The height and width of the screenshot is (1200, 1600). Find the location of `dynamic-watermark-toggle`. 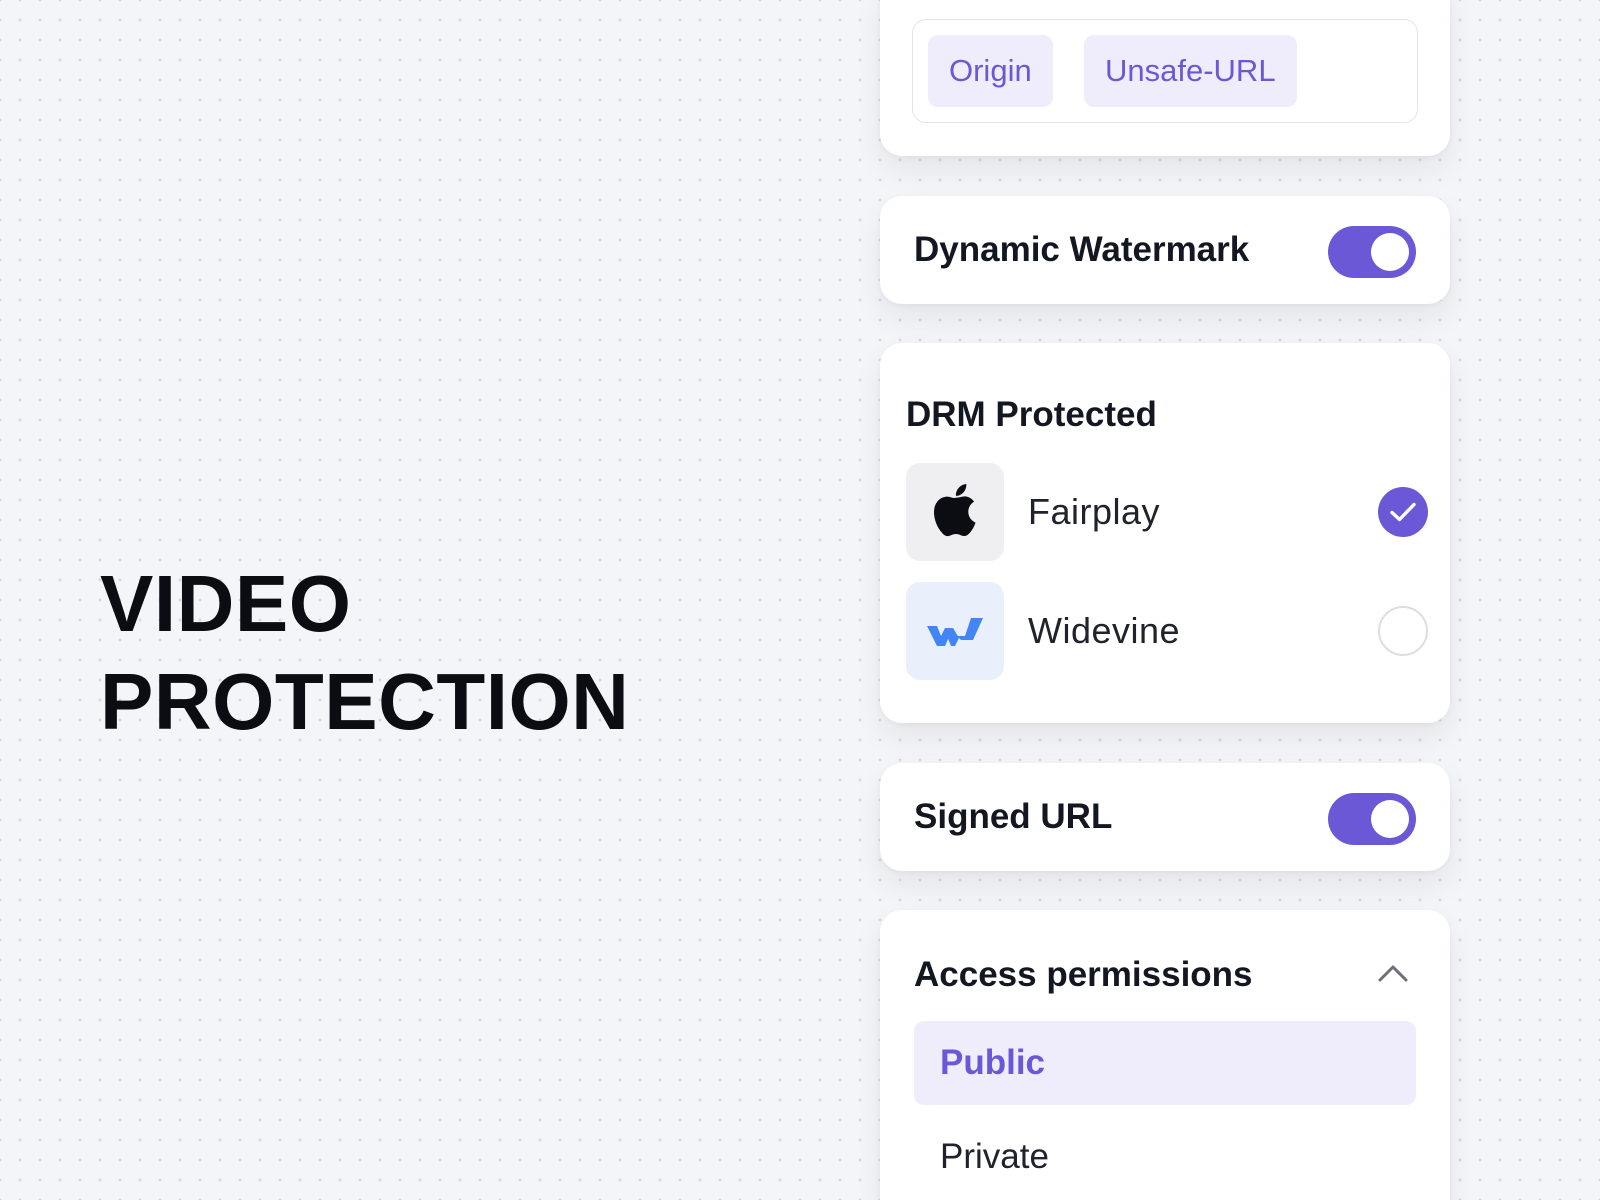

dynamic-watermark-toggle is located at coordinates (1372, 252).